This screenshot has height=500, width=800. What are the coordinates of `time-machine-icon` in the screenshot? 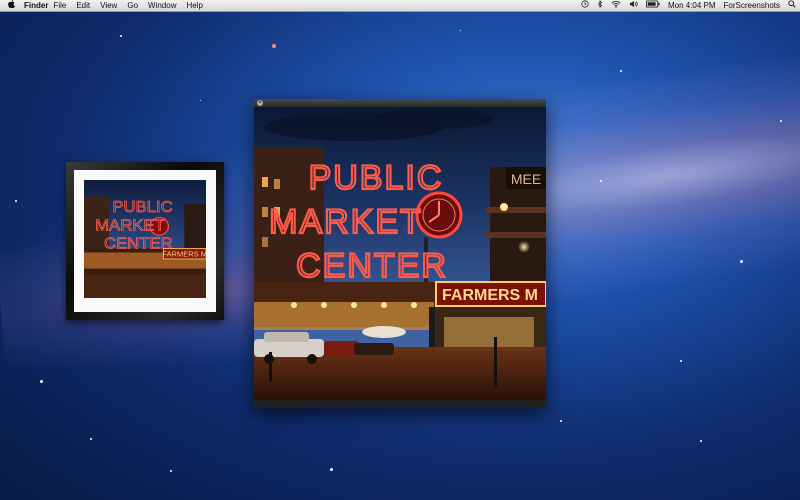 It's located at (585, 5).